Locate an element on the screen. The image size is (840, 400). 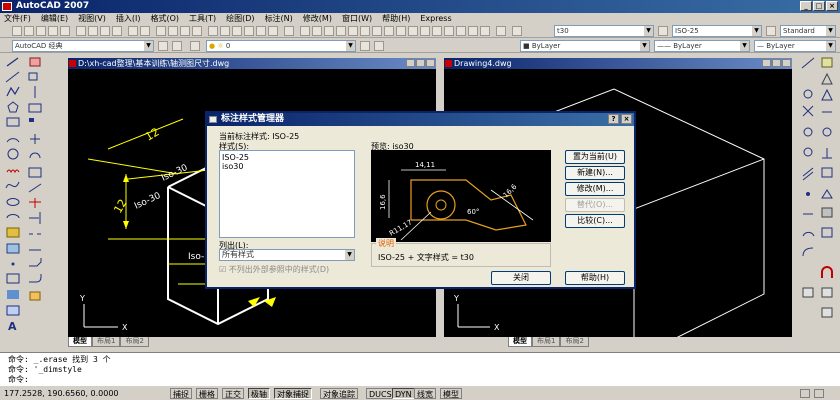
gradient-icon is located at coordinates (13, 294).